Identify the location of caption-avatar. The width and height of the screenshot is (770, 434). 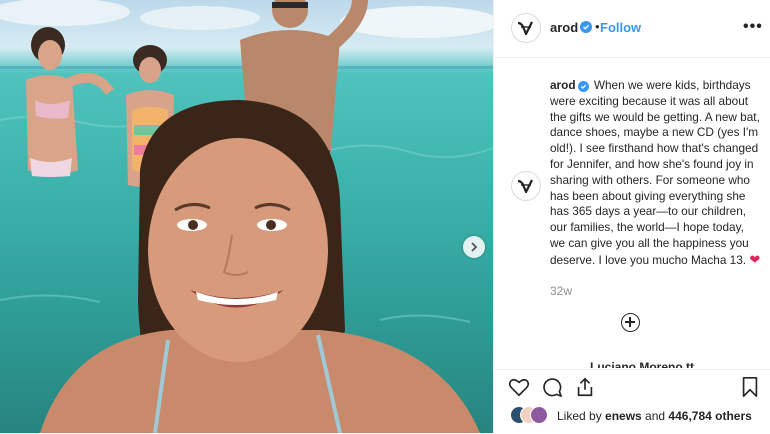
(526, 186).